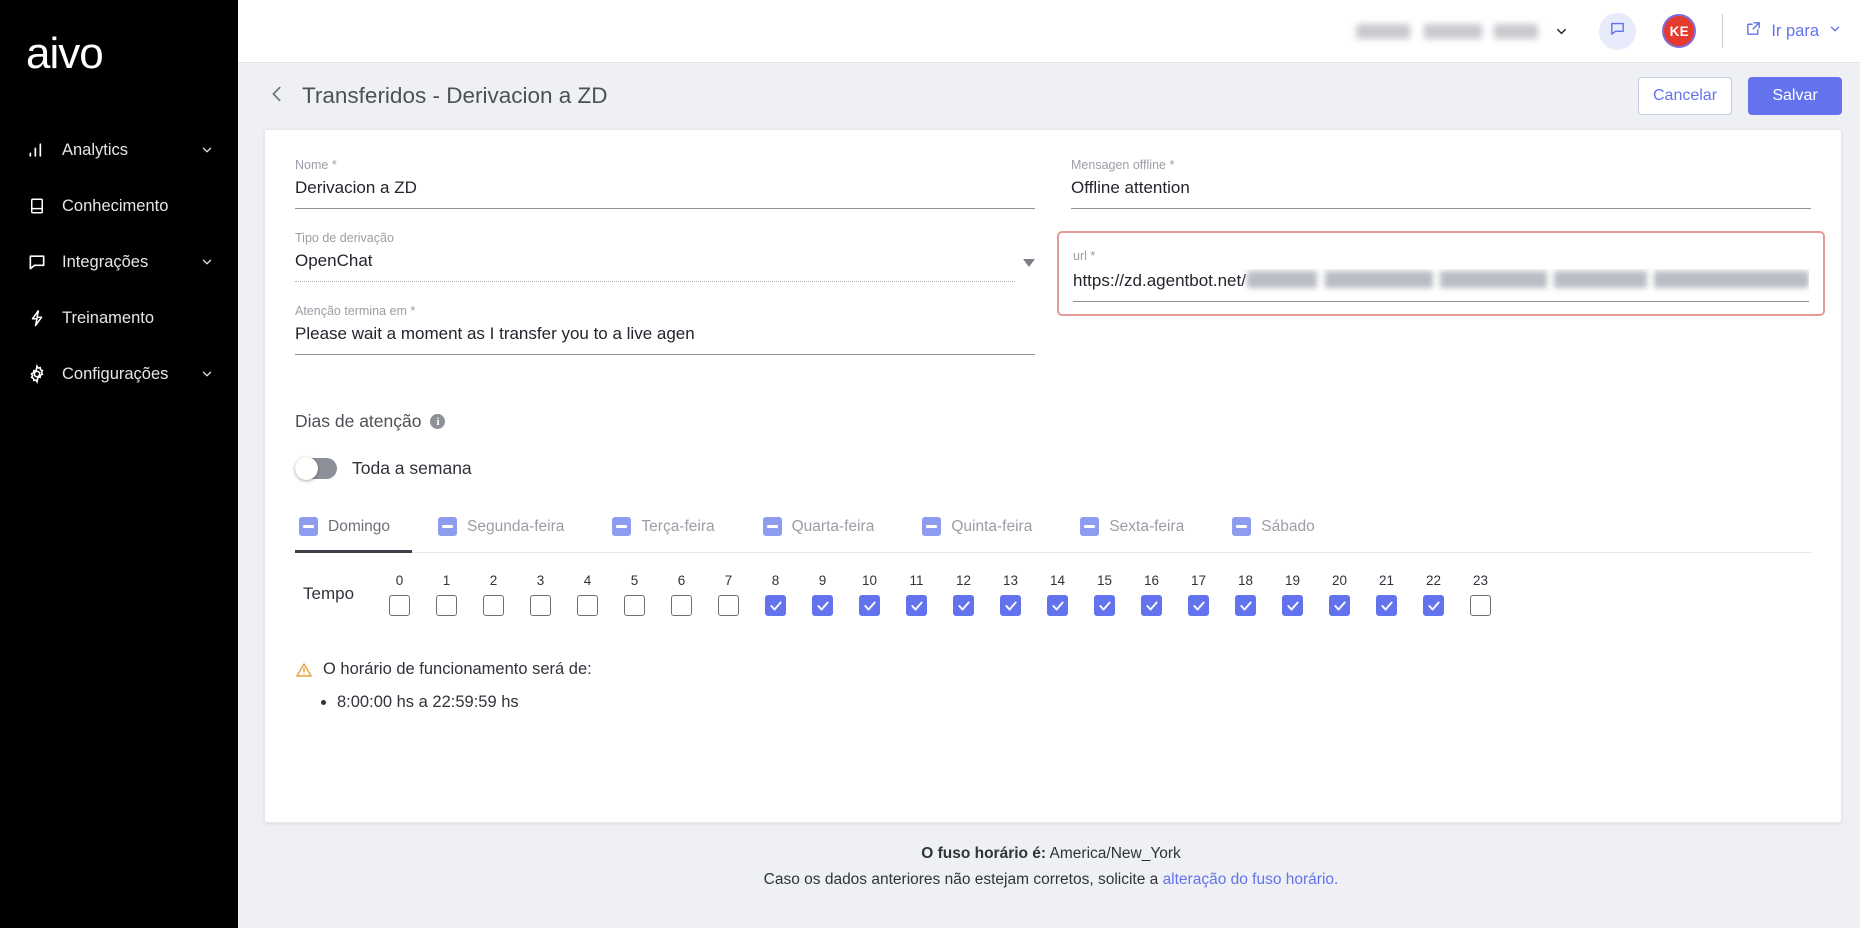  What do you see at coordinates (359, 526) in the screenshot?
I see `day-tab-label: Domingo` at bounding box center [359, 526].